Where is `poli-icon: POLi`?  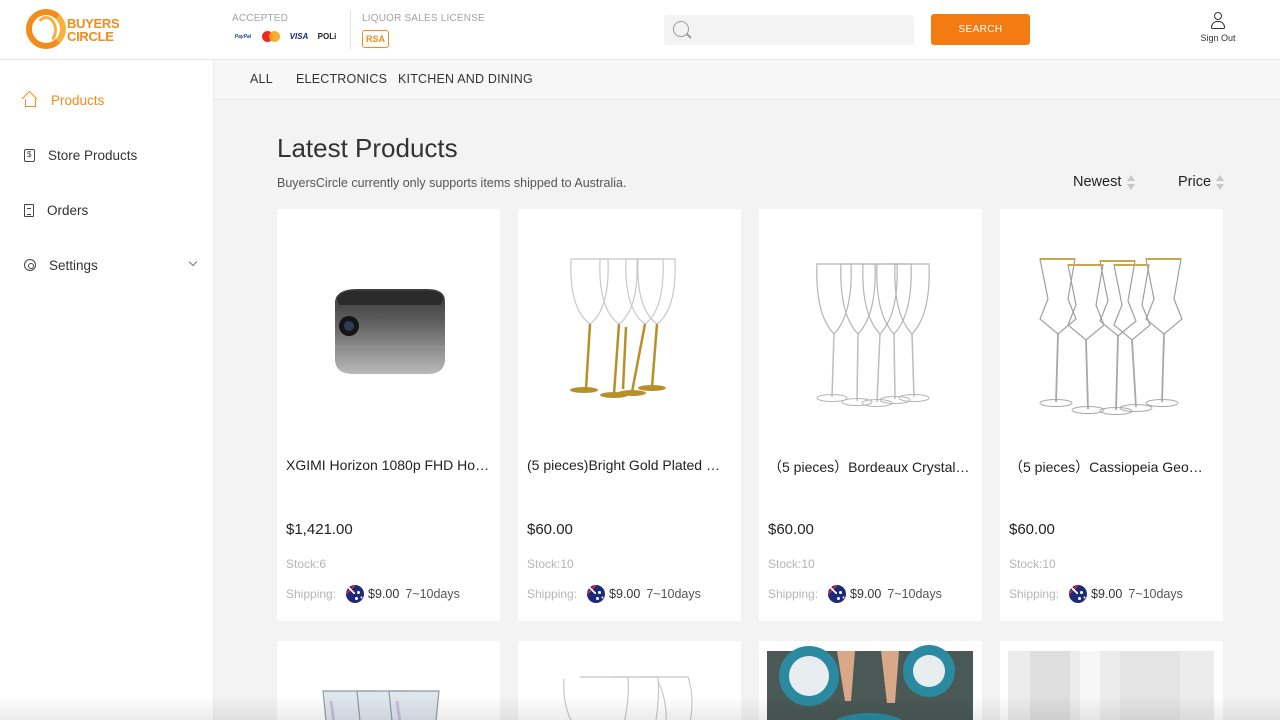
poli-icon: POLi is located at coordinates (327, 36).